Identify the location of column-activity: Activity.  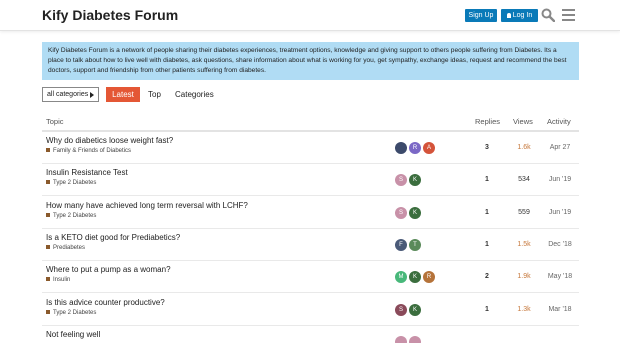
(559, 121).